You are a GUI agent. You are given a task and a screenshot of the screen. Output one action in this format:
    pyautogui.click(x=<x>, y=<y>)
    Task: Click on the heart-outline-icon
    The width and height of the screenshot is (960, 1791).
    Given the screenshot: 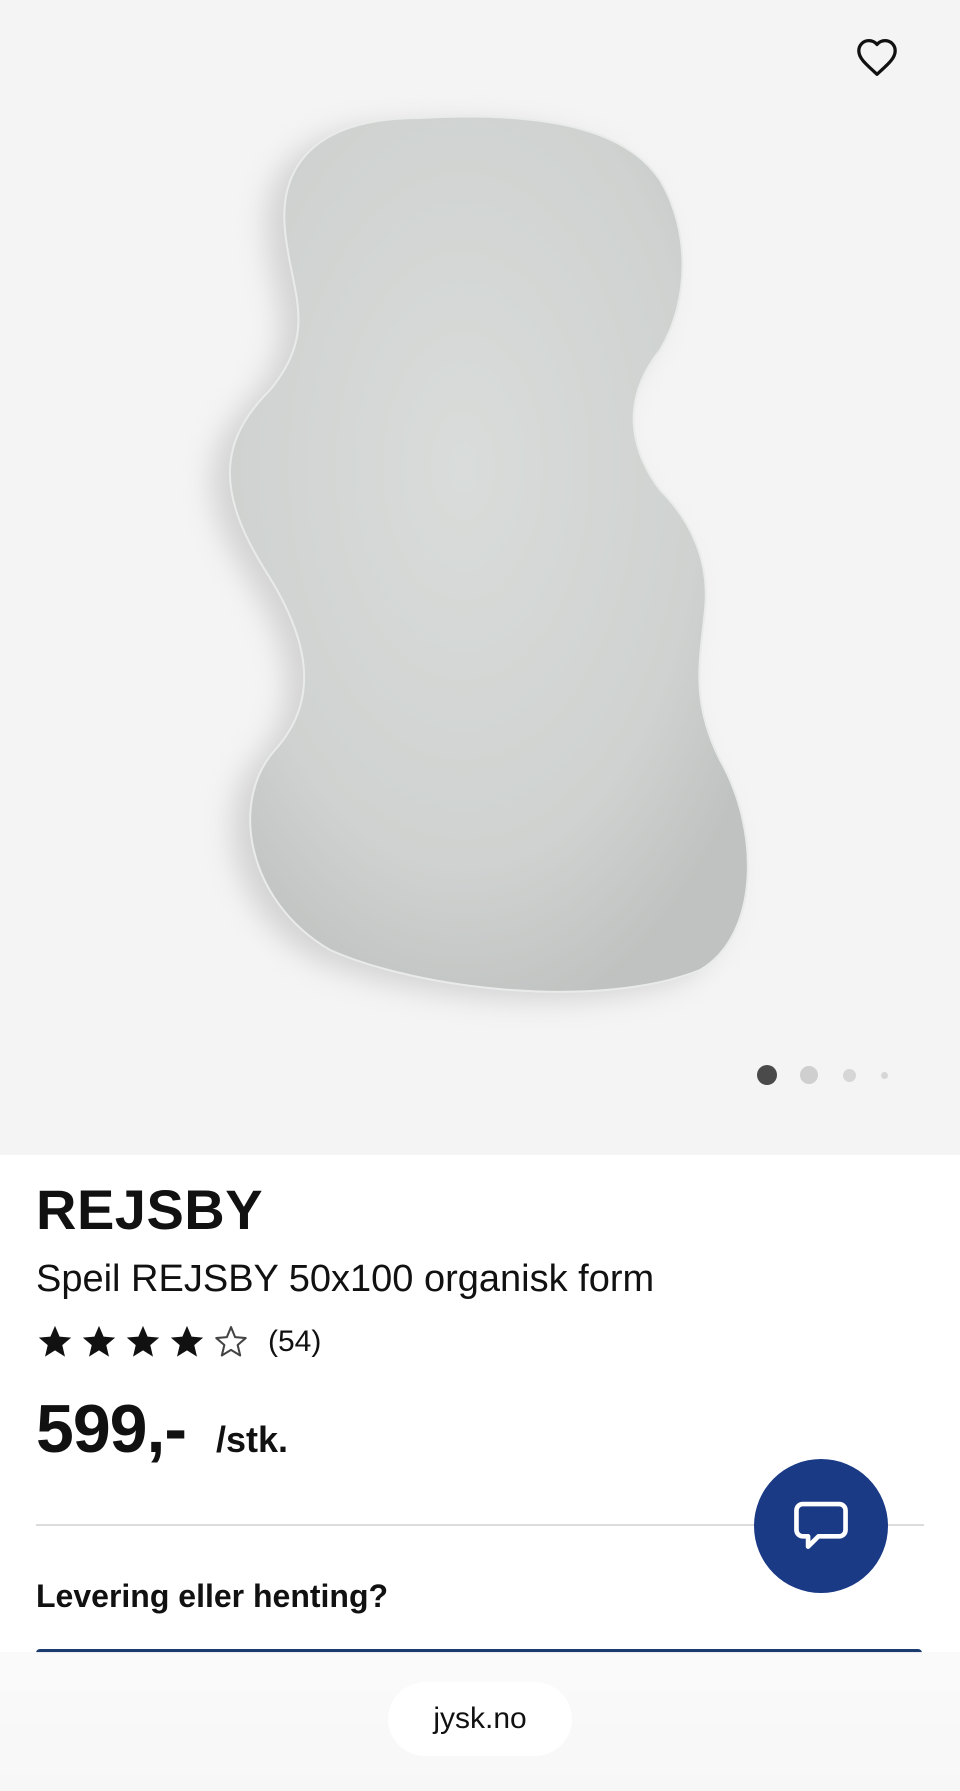 What is the action you would take?
    pyautogui.click(x=877, y=57)
    